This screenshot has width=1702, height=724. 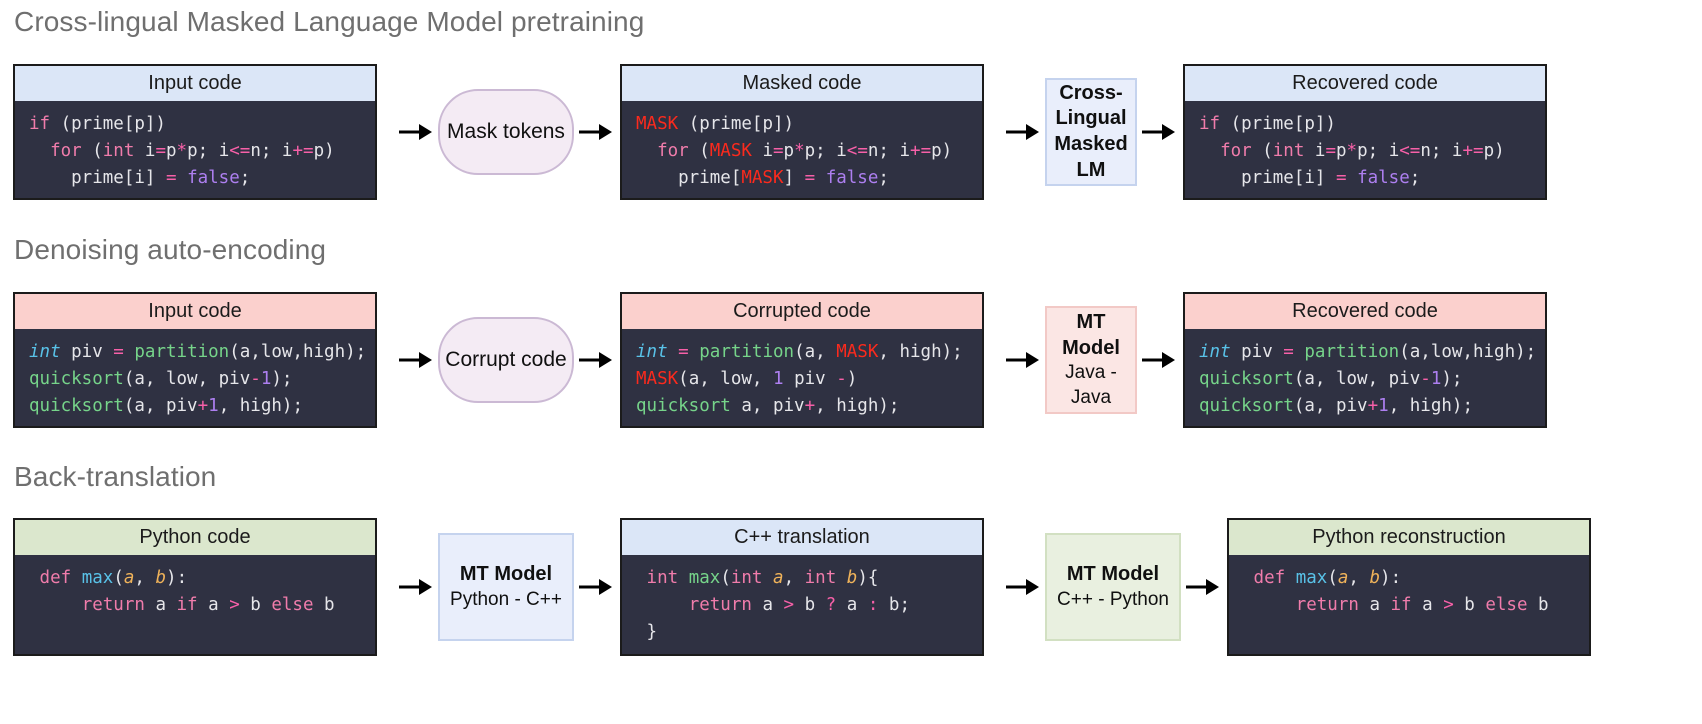 What do you see at coordinates (802, 83) in the screenshot?
I see `panel-header-masked-code: Masked code` at bounding box center [802, 83].